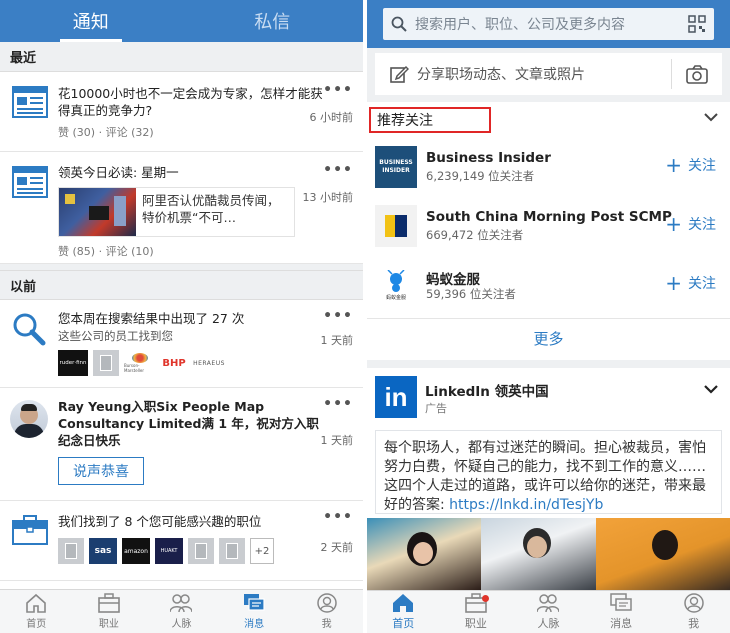  I want to click on company-name: 蚂蚁金服, so click(453, 280).